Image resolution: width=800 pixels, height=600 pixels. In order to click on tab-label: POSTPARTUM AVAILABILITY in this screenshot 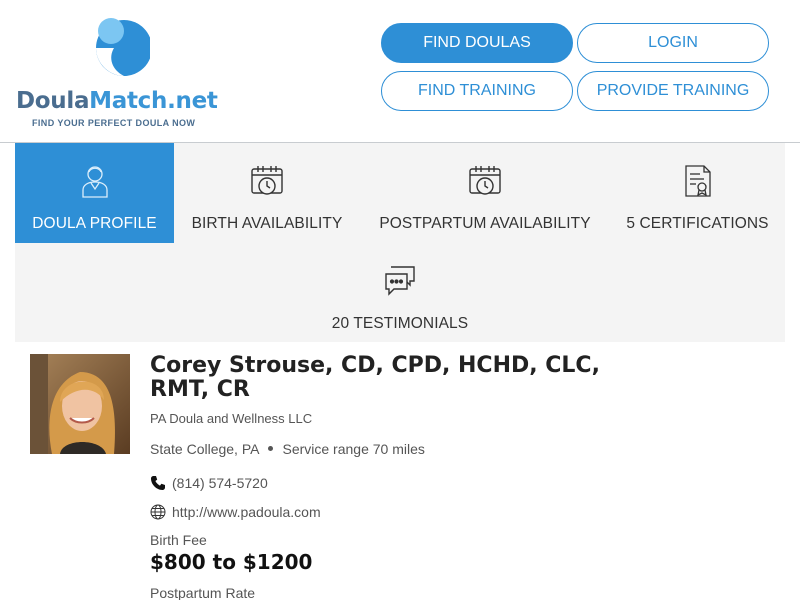, I will do `click(485, 223)`.